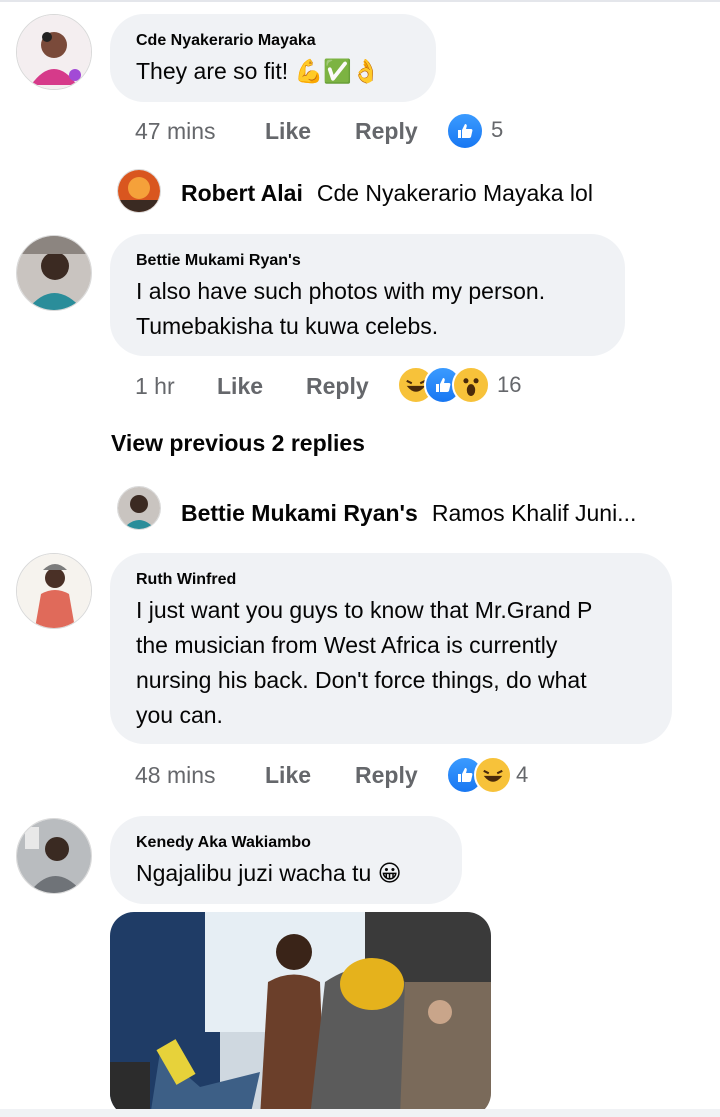  I want to click on comment-text-line: you can., so click(179, 715).